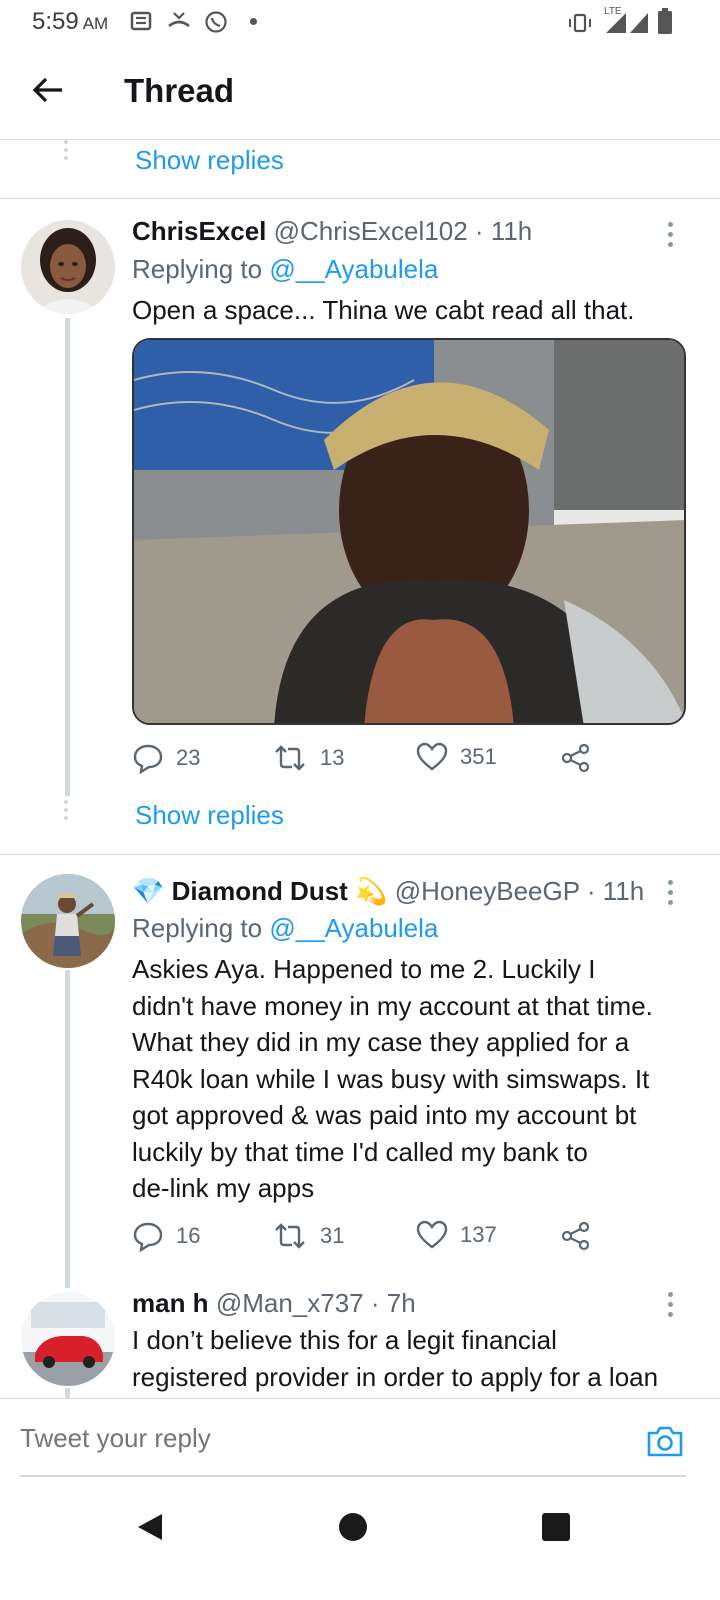 The image size is (720, 1600). Describe the element at coordinates (665, 21) in the screenshot. I see `battery-icon` at that location.